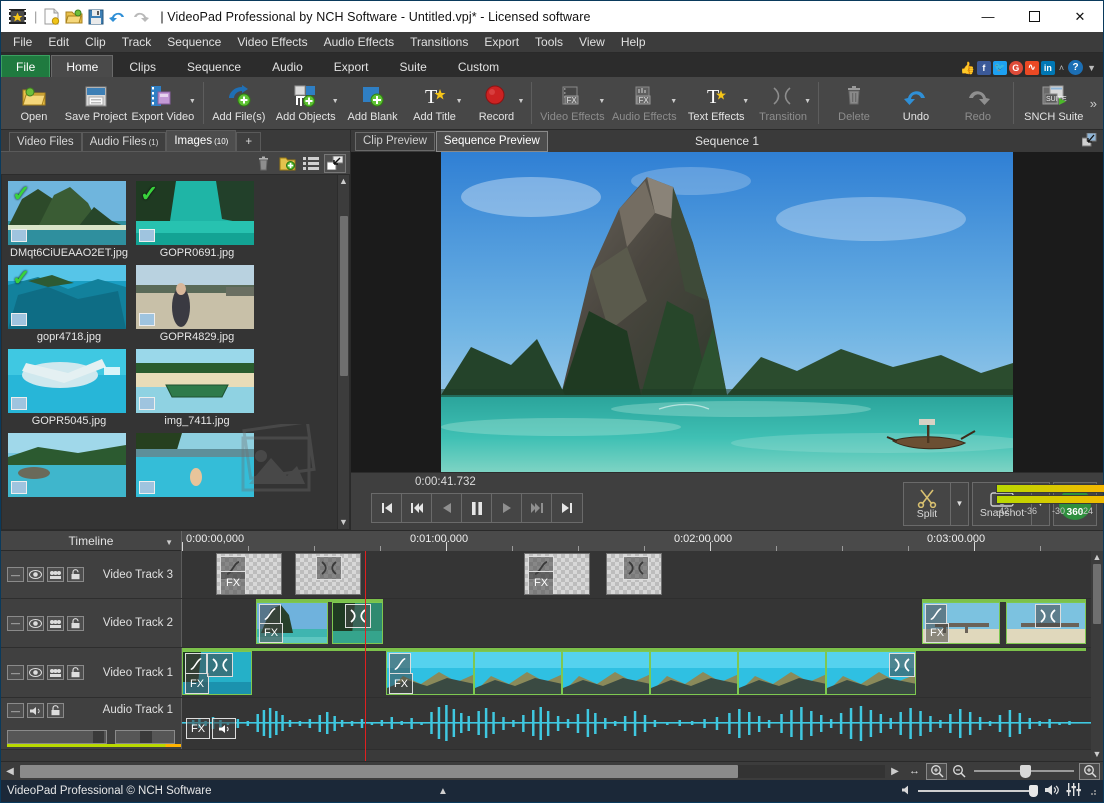 The image size is (1104, 803). I want to click on record-caret-icon: ▼, so click(520, 101).